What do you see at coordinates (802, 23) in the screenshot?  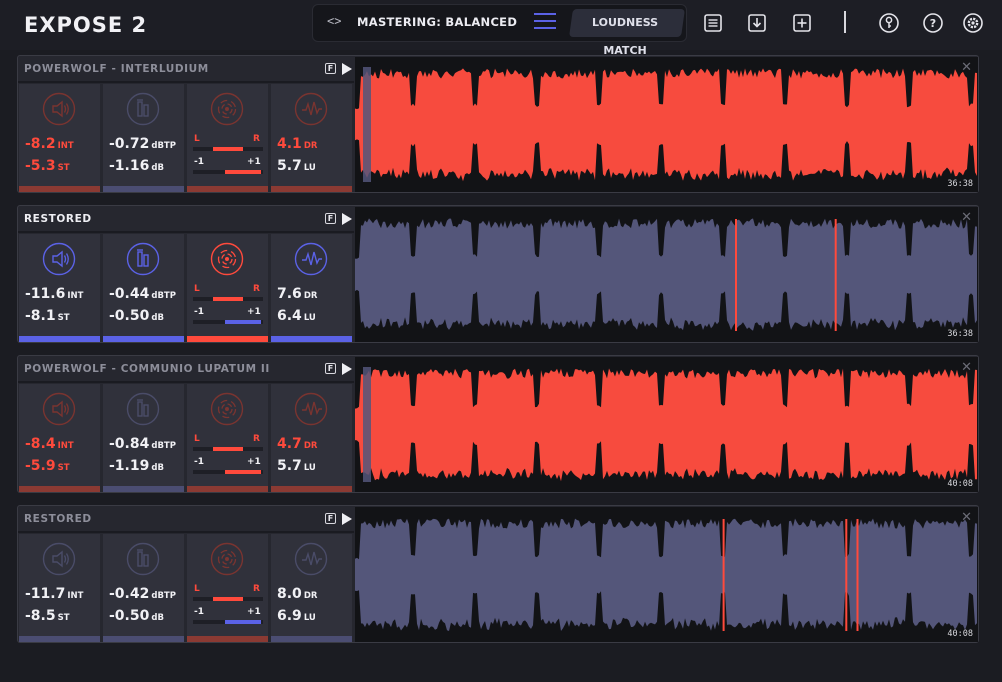 I see `add-icon` at bounding box center [802, 23].